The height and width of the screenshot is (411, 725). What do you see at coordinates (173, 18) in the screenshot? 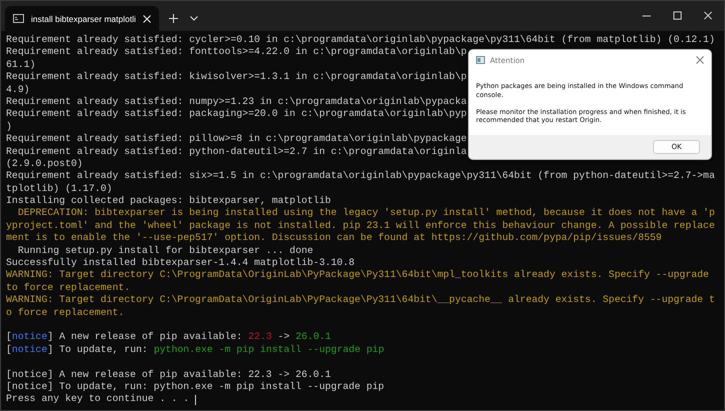
I see `plus-icon` at bounding box center [173, 18].